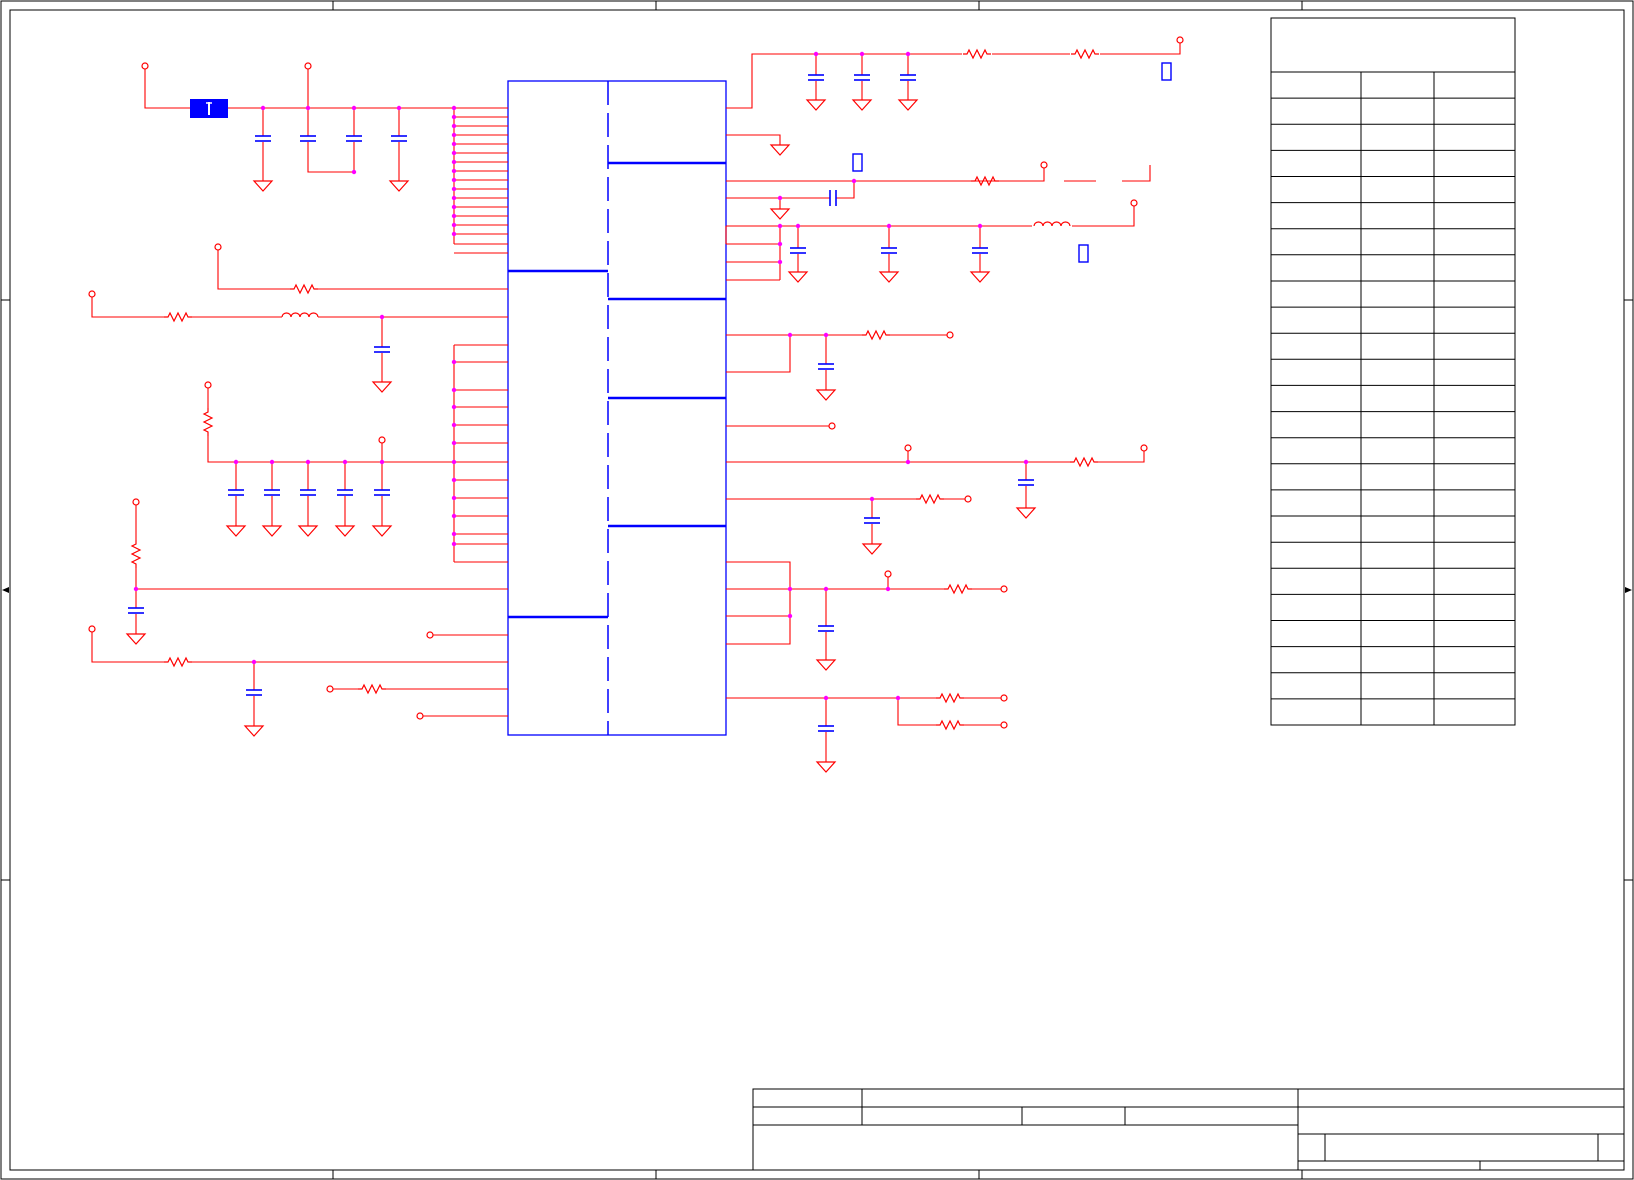 The width and height of the screenshot is (1634, 1180). Describe the element at coordinates (617, 408) in the screenshot. I see `ic-body` at that location.